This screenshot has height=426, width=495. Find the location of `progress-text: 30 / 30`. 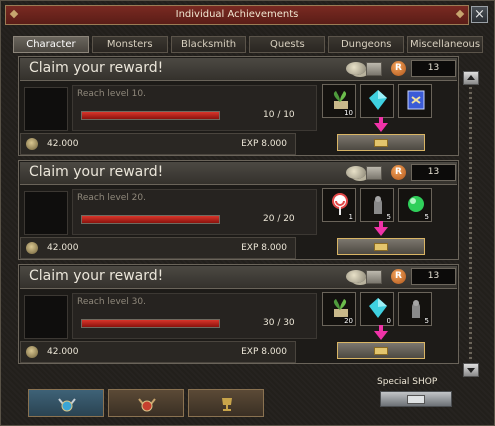

progress-text: 30 / 30 is located at coordinates (279, 323).